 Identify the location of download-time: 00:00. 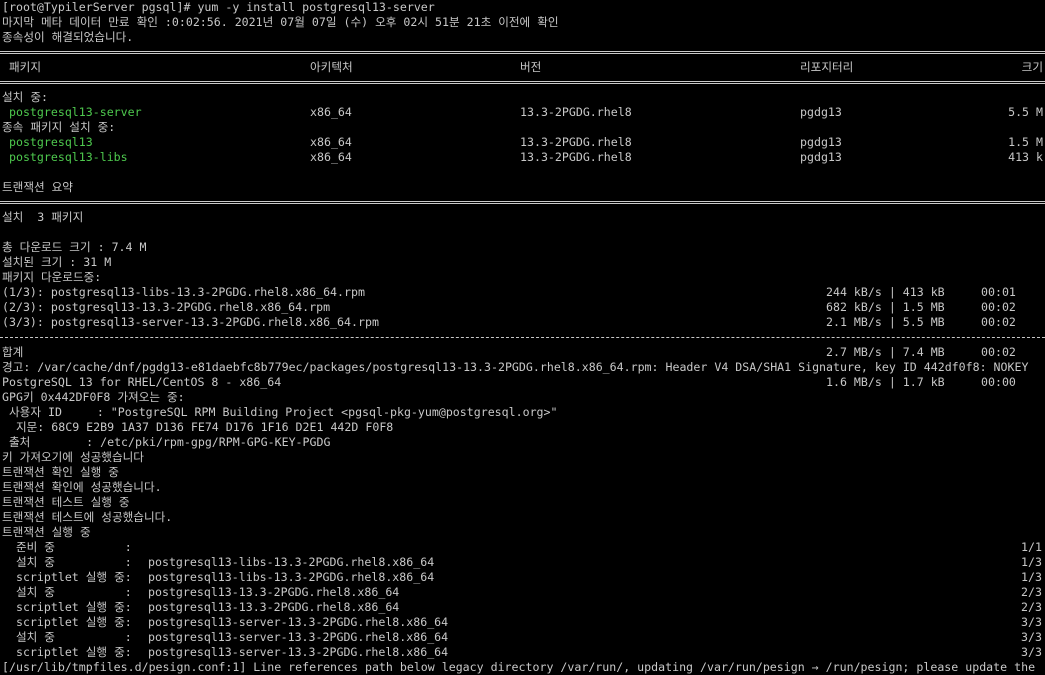
(998, 382).